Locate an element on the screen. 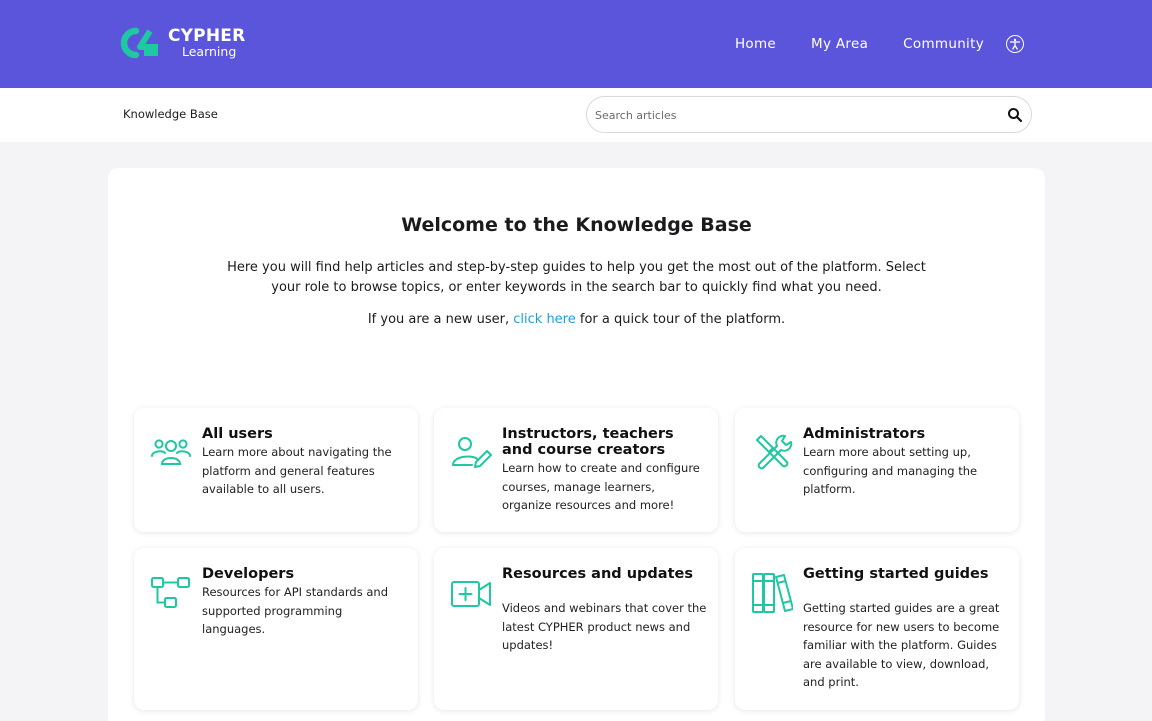 The image size is (1152, 721). cypher-logo-icon is located at coordinates (139, 43).